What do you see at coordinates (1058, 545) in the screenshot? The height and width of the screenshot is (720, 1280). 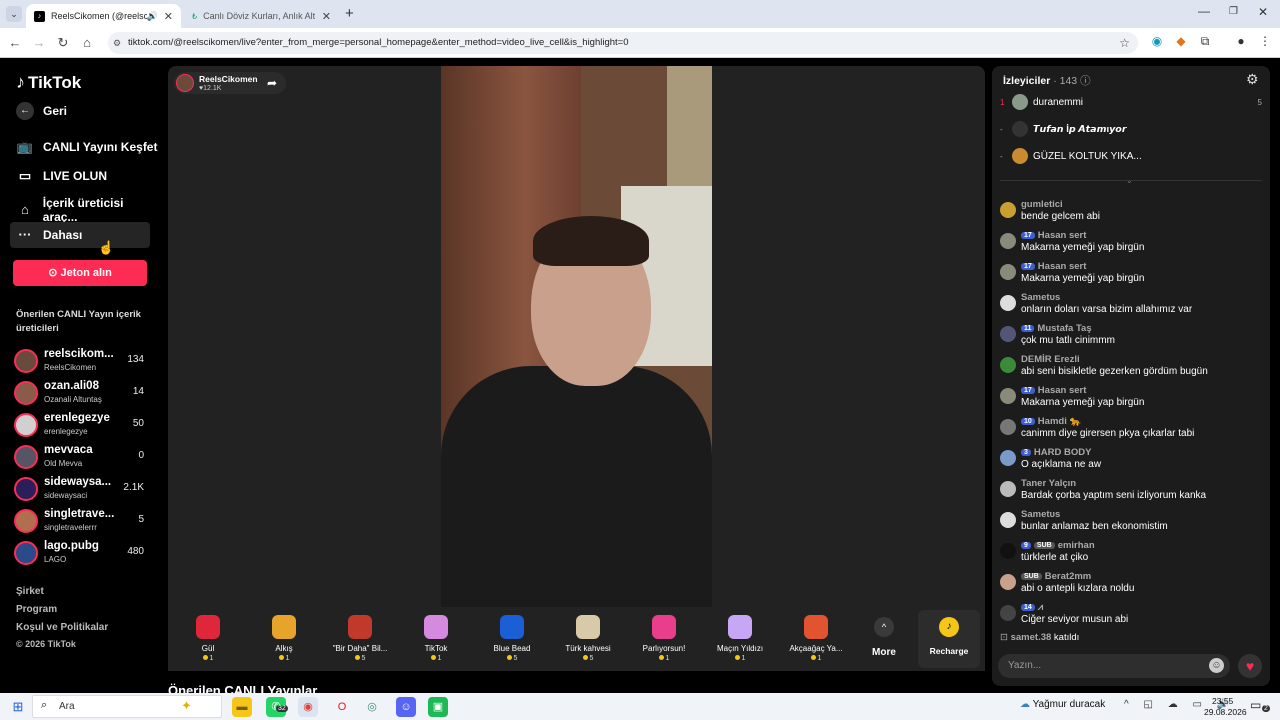 I see `chat-username-row: 9 SUB emirhan` at bounding box center [1058, 545].